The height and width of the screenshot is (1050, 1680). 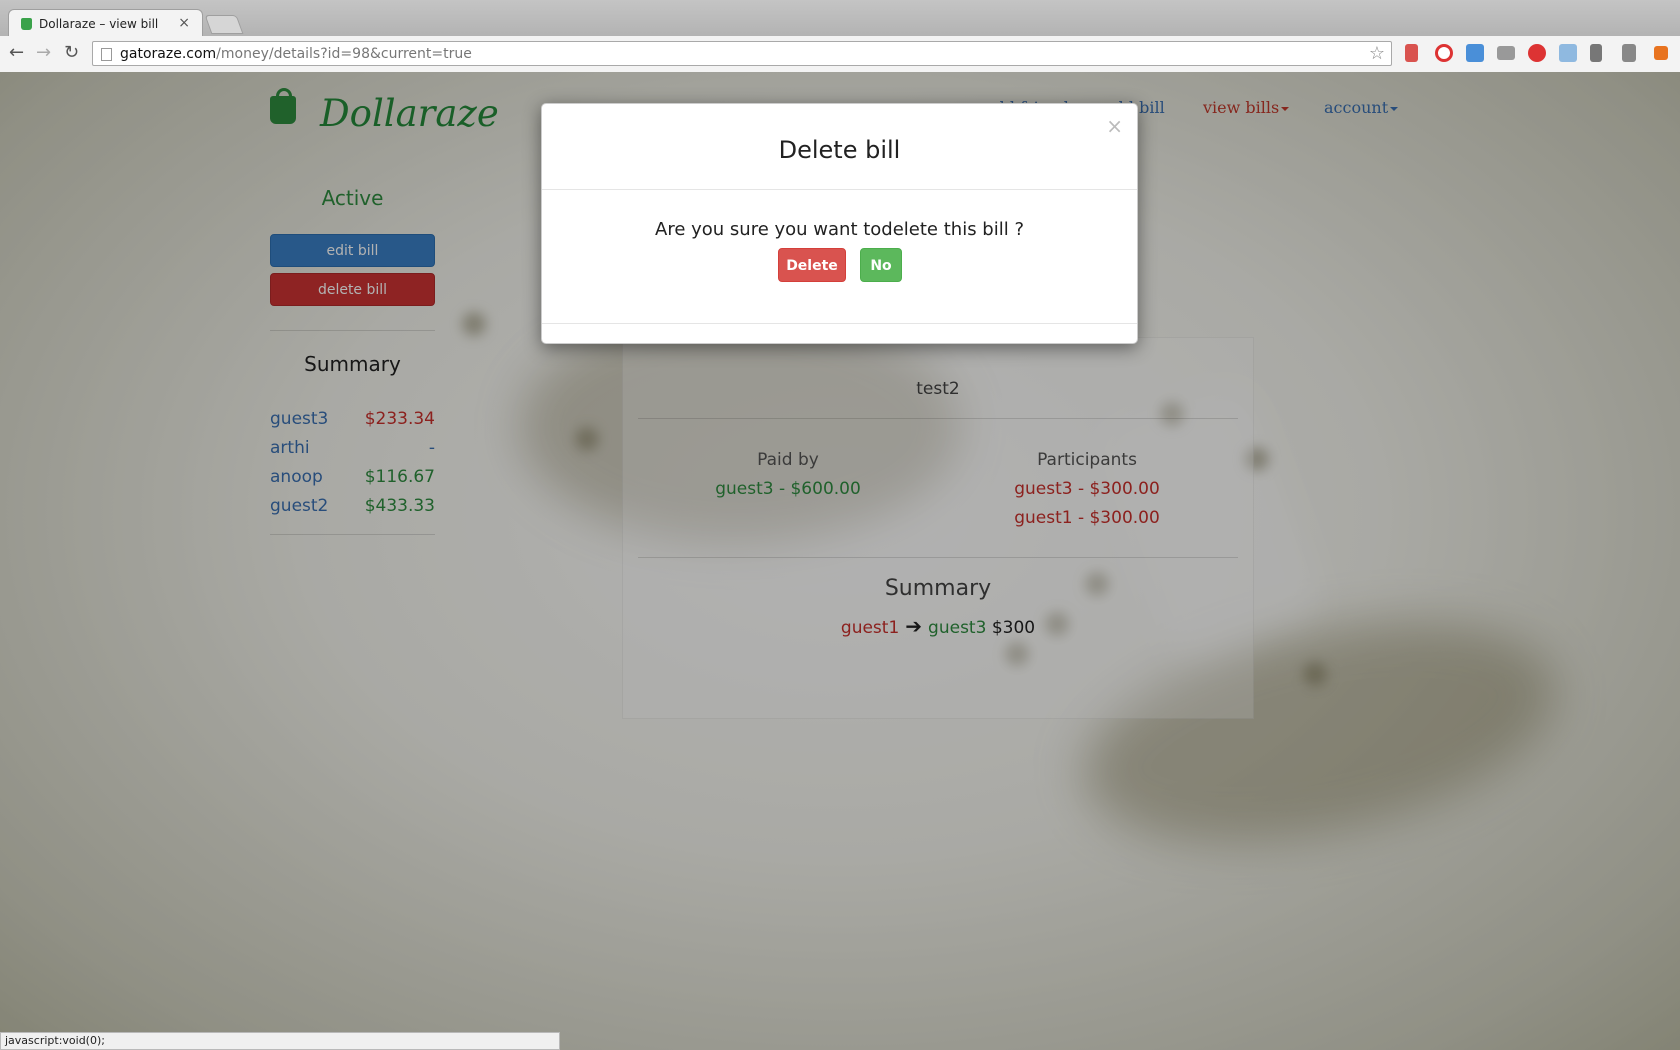 I want to click on cast-icon, so click(x=1506, y=53).